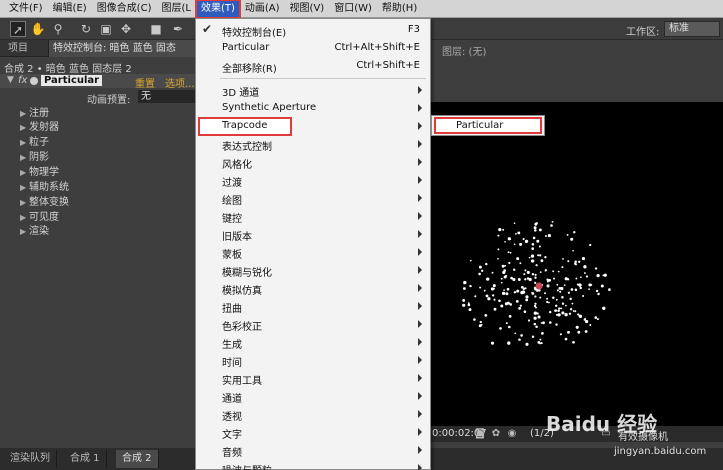 The height and width of the screenshot is (470, 723). Describe the element at coordinates (313, 432) in the screenshot. I see `menu-item-text: 文字` at that location.